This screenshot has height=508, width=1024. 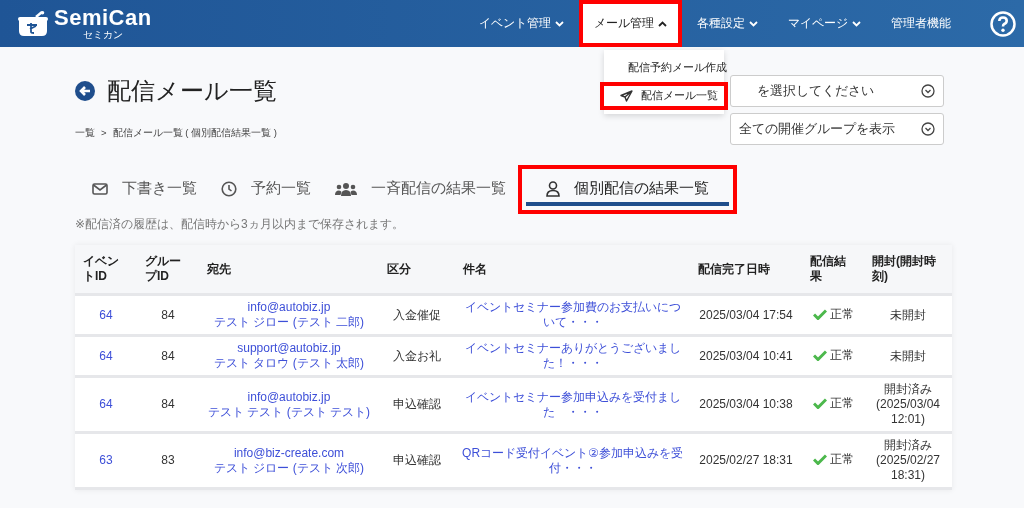 I want to click on nav-item: 各種設定, so click(x=727, y=23).